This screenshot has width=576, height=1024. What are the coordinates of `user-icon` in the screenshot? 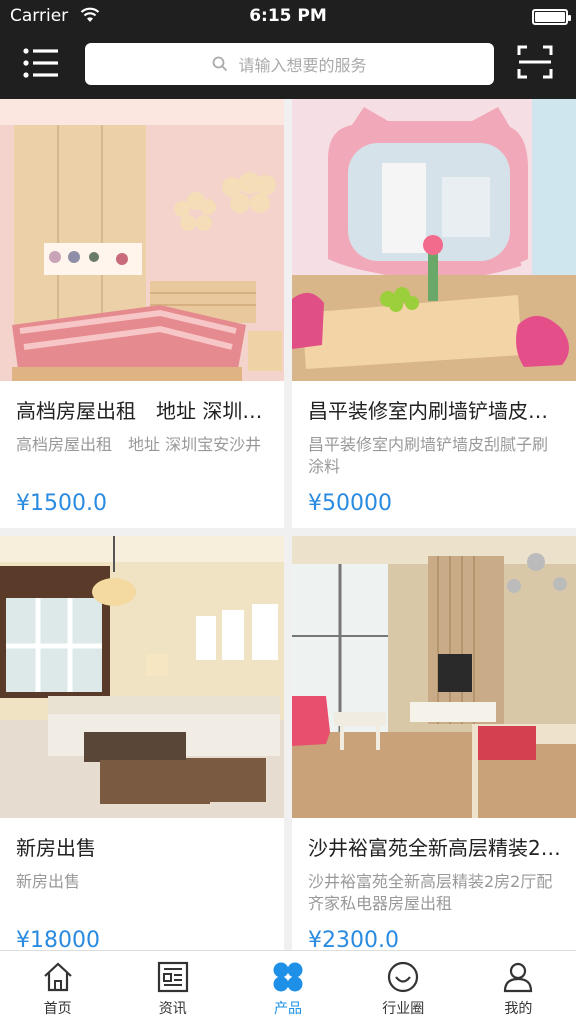 It's located at (518, 977).